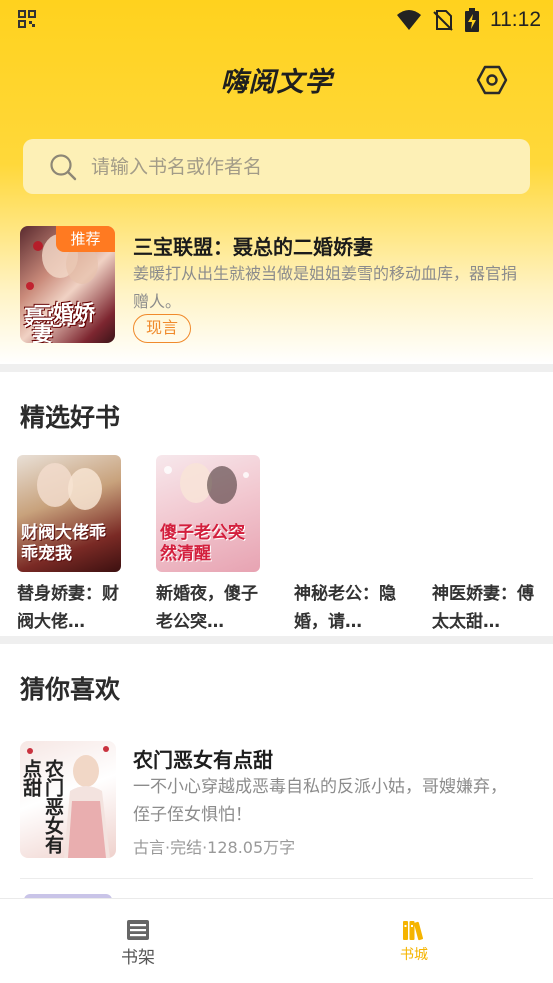  I want to click on wifi-icon, so click(409, 20).